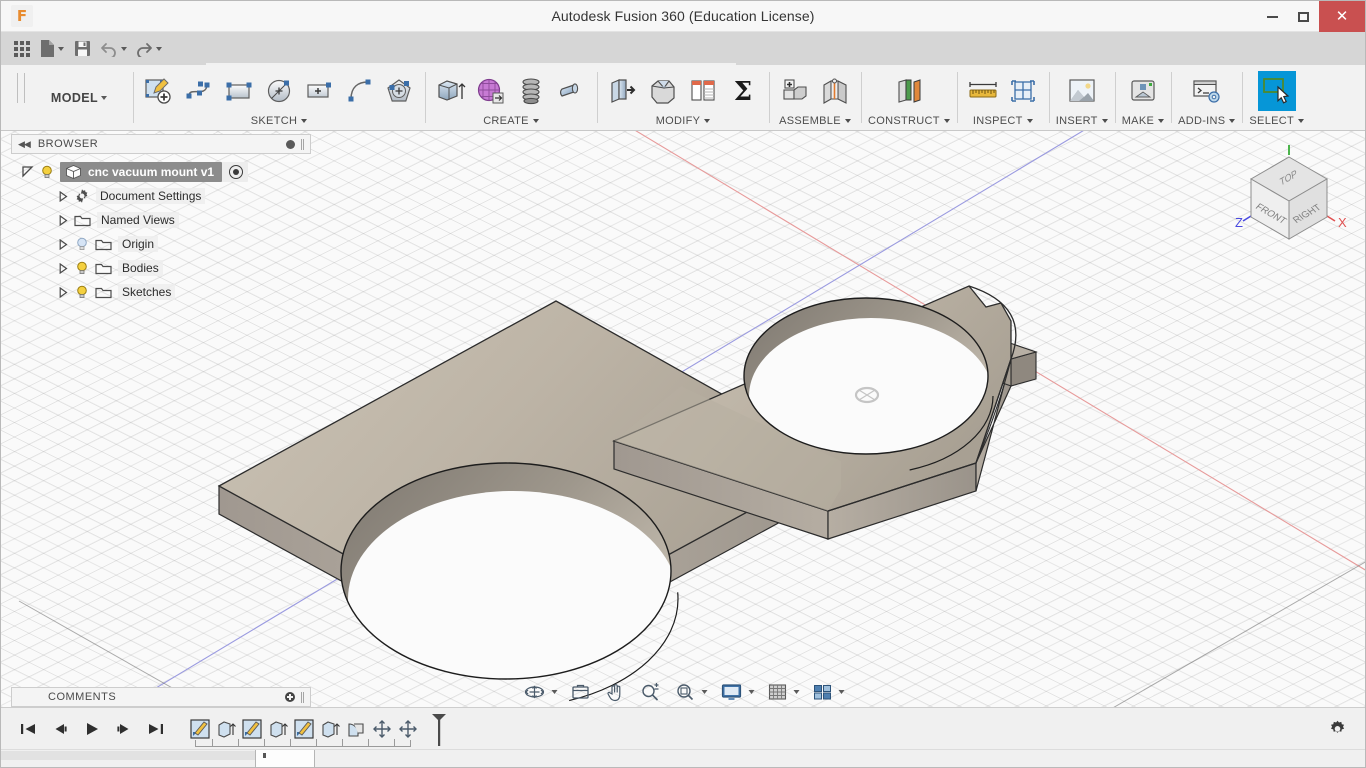 This screenshot has height=768, width=1366. I want to click on panel-label-sketch: SKETCH, so click(279, 122).